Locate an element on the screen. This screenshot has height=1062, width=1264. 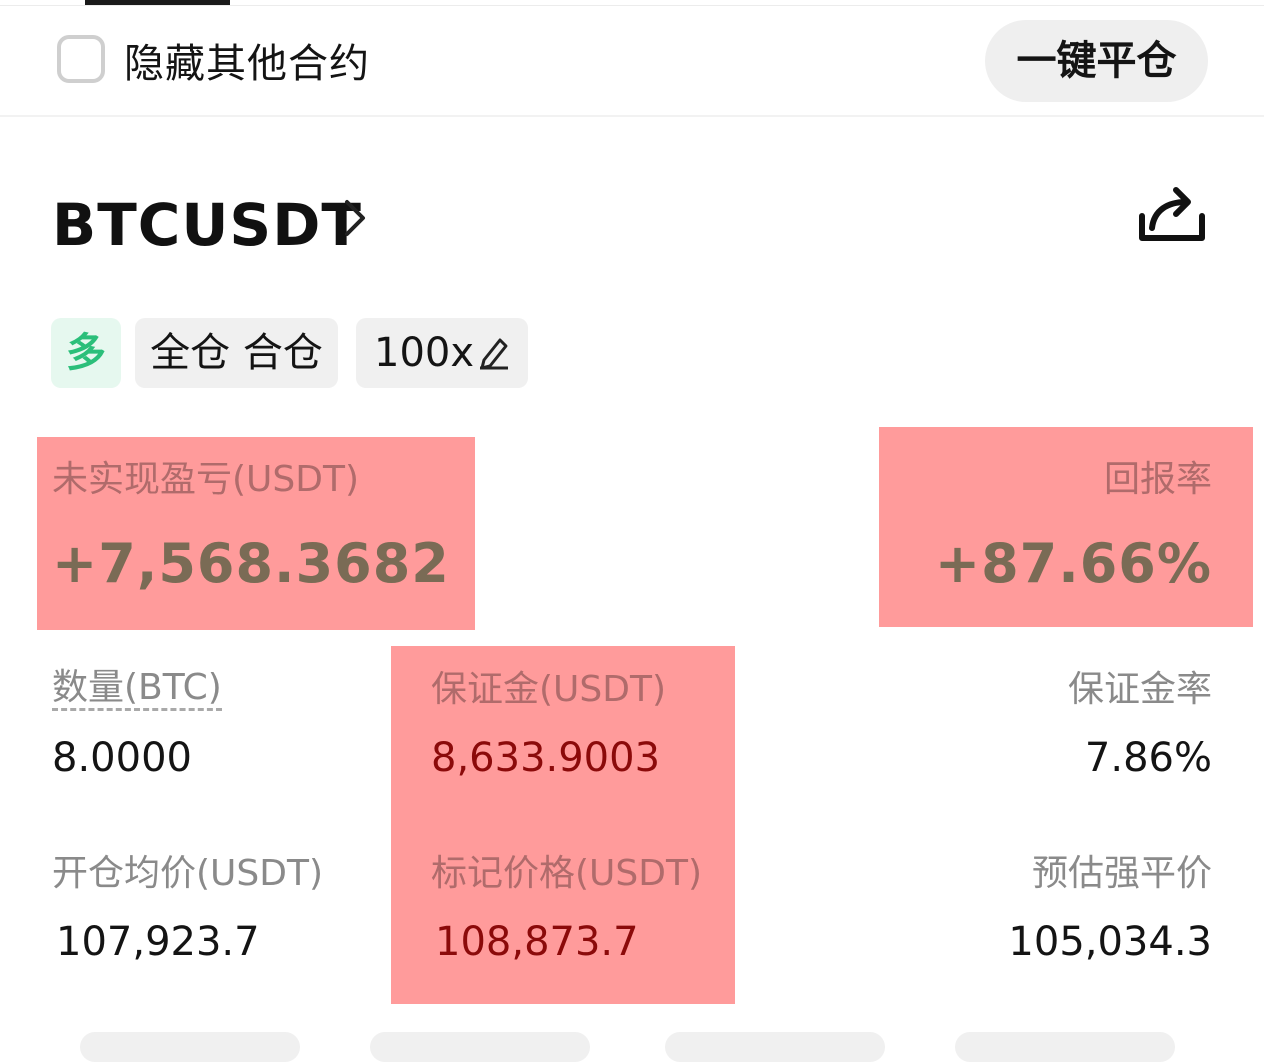
roe-label: 回报率 is located at coordinates (1157, 479).